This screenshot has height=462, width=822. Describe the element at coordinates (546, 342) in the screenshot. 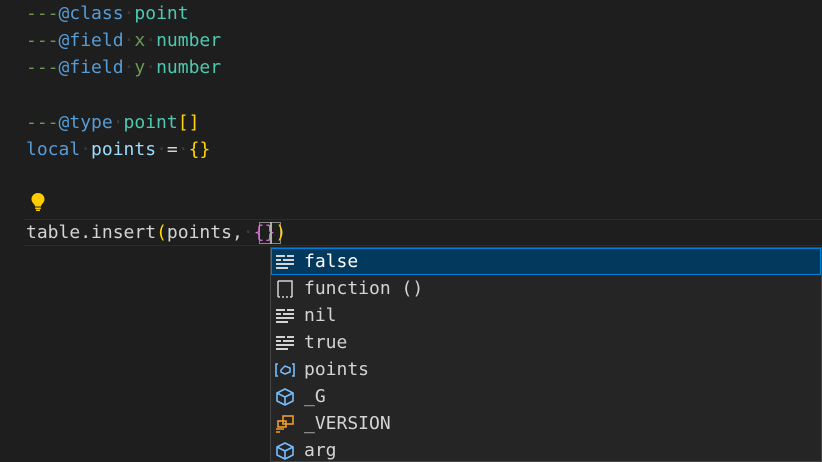

I see `suggestion-item-true: true` at that location.